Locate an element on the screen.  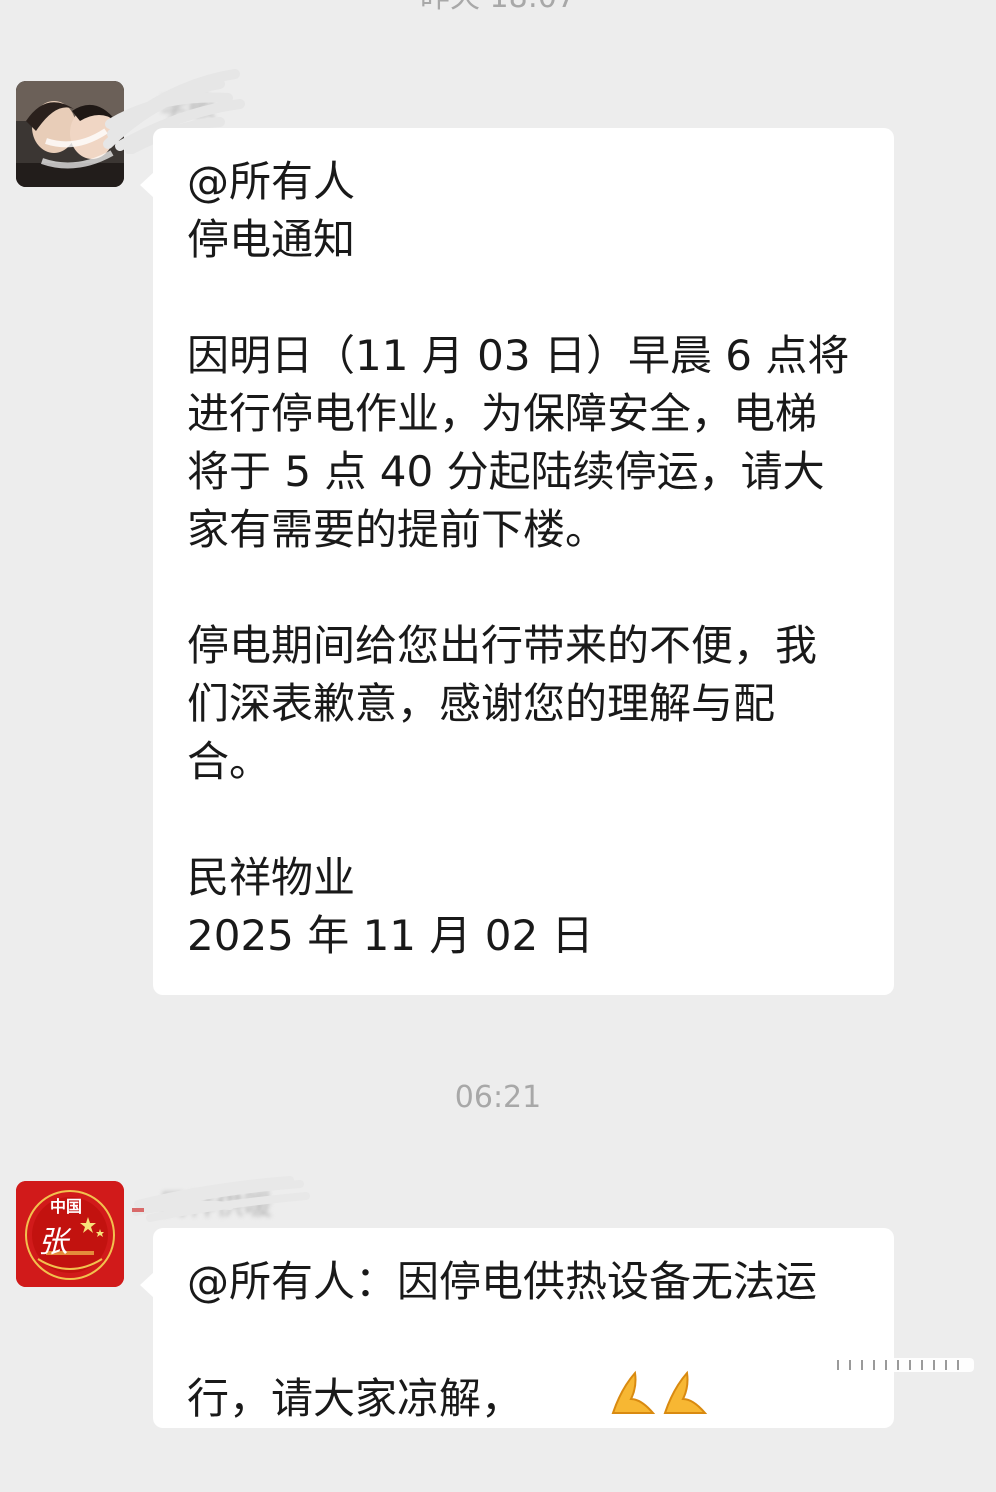
heating-notice-text: 行，请大家凉解， is located at coordinates (355, 1398).